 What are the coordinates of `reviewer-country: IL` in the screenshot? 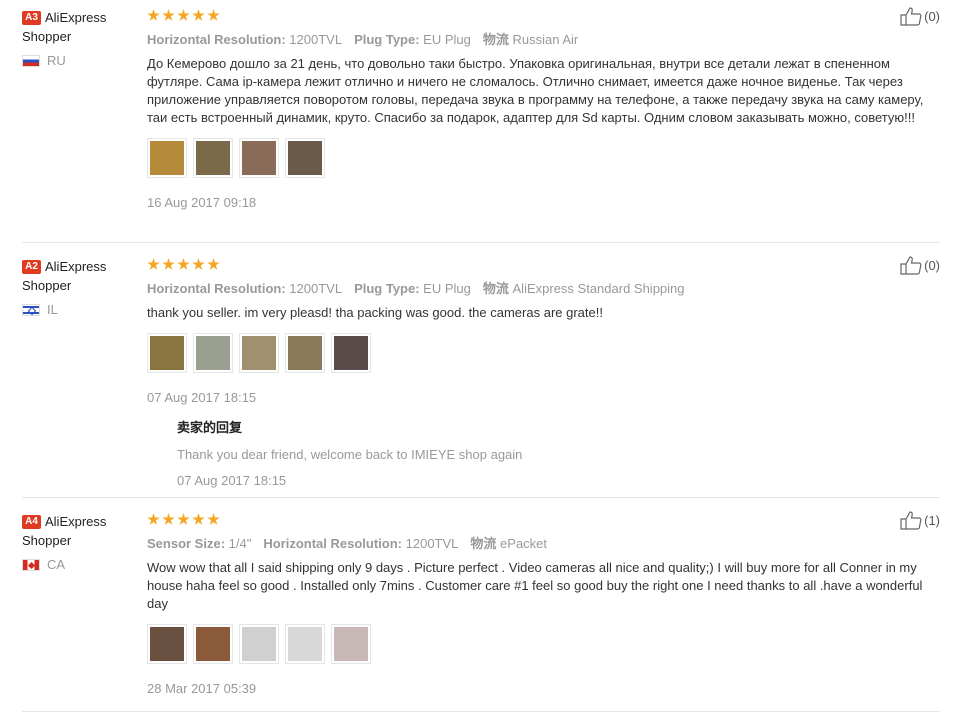 It's located at (79, 309).